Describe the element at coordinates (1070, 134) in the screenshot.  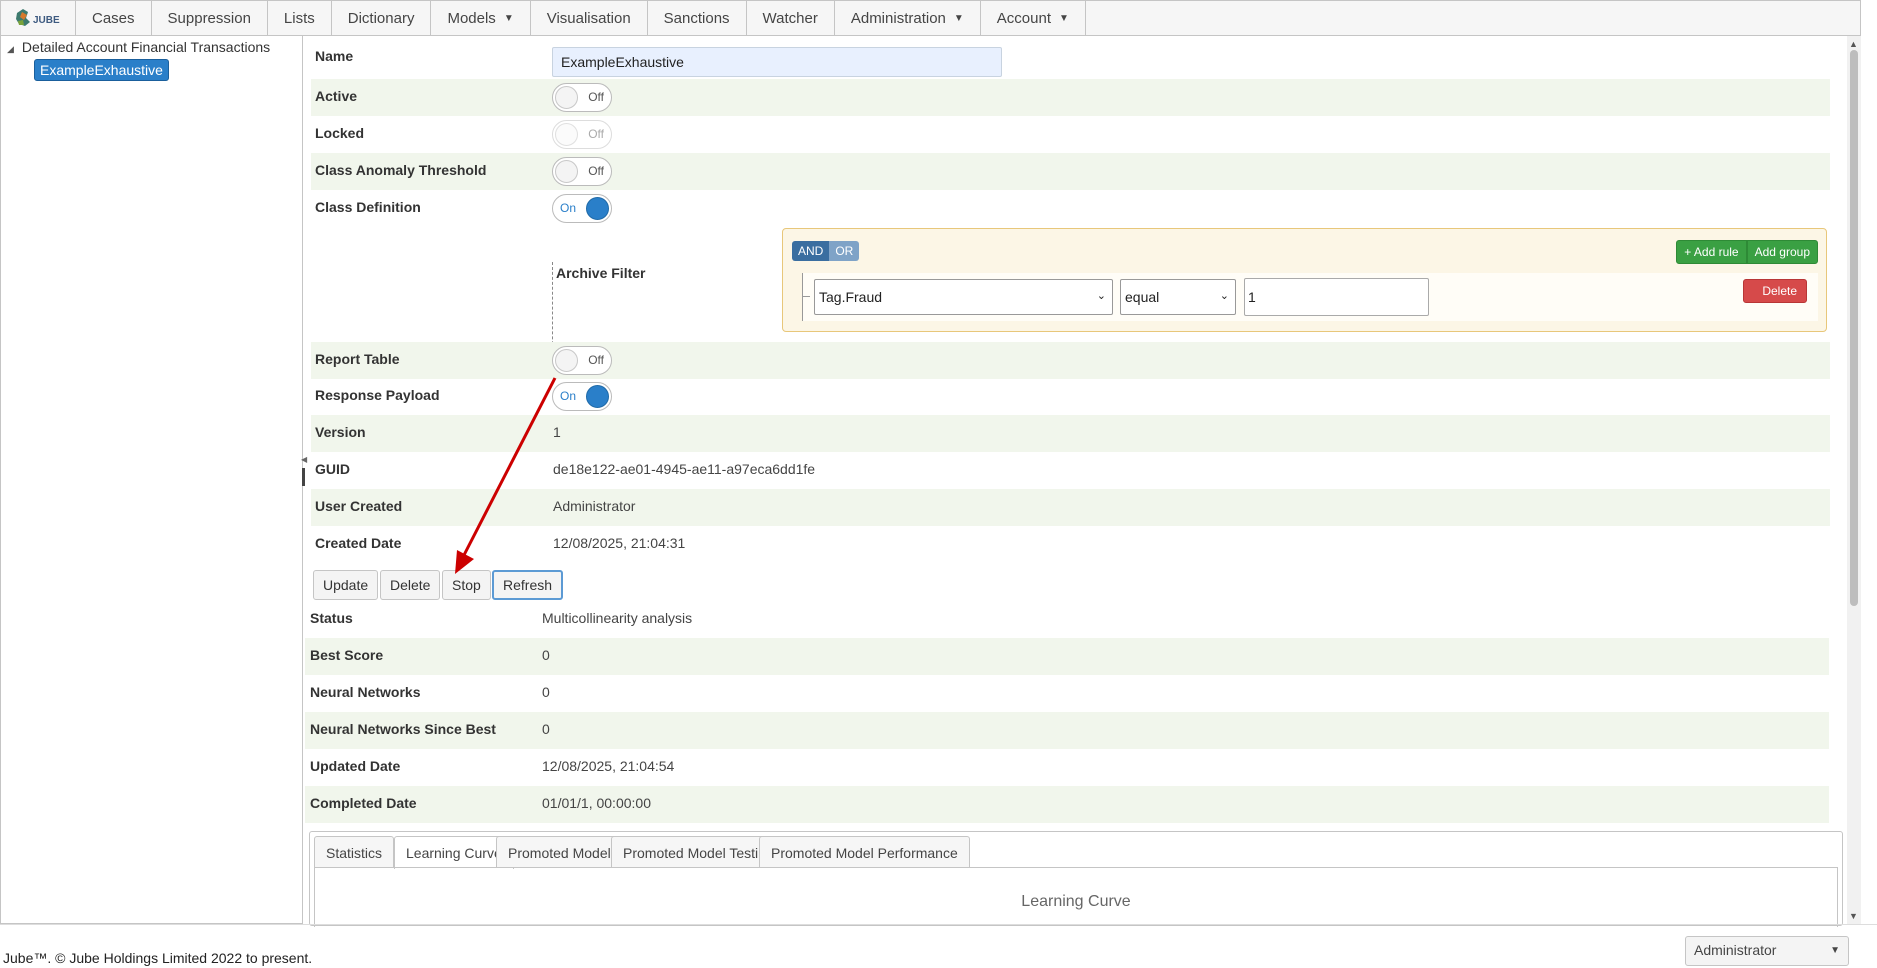
I see `locked-row: Locked Off` at that location.